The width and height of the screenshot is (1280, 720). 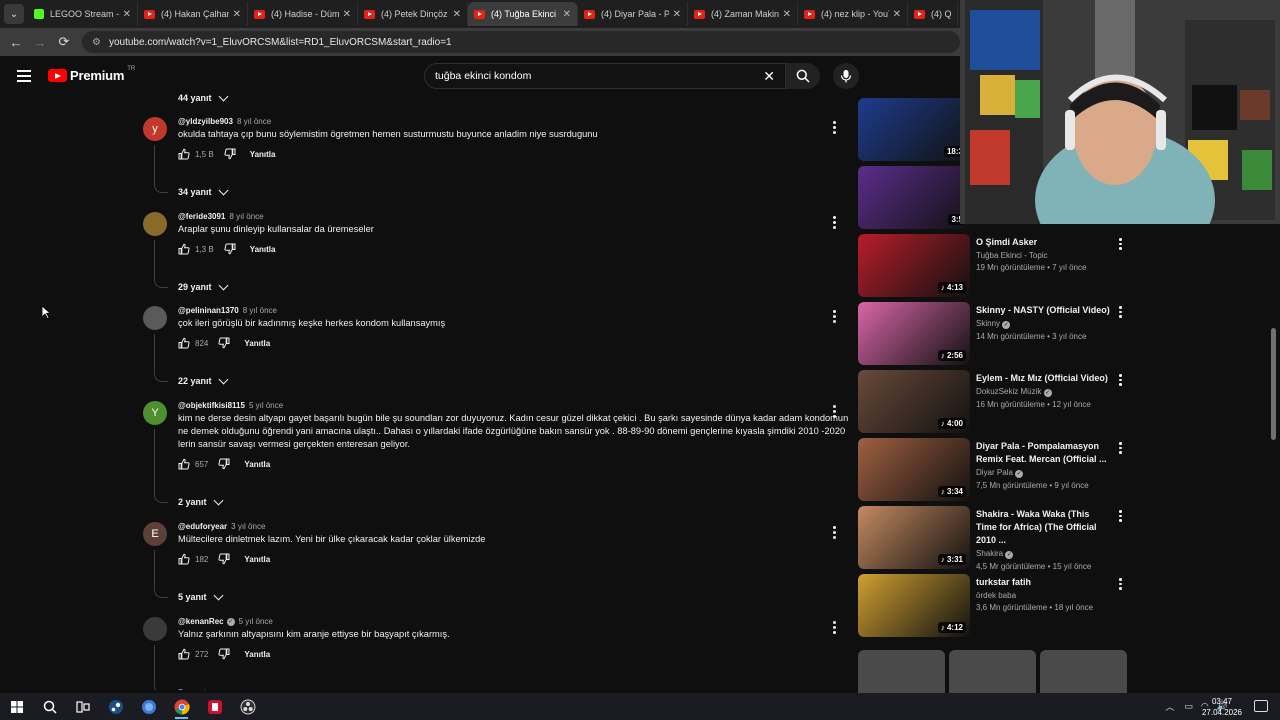 I want to click on browser-tab: (4) Hakan Çalhan ✕, so click(x=193, y=14).